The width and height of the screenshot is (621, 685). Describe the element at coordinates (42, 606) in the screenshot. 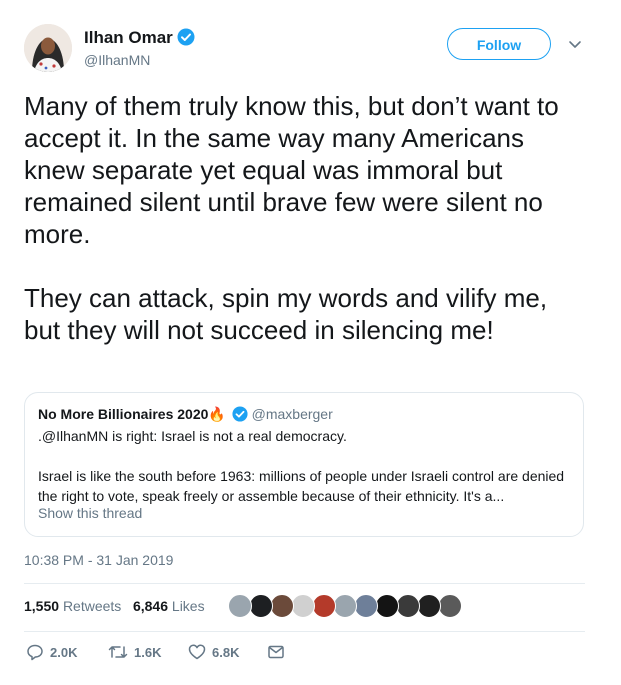

I see `retweets-count: 1,550` at that location.